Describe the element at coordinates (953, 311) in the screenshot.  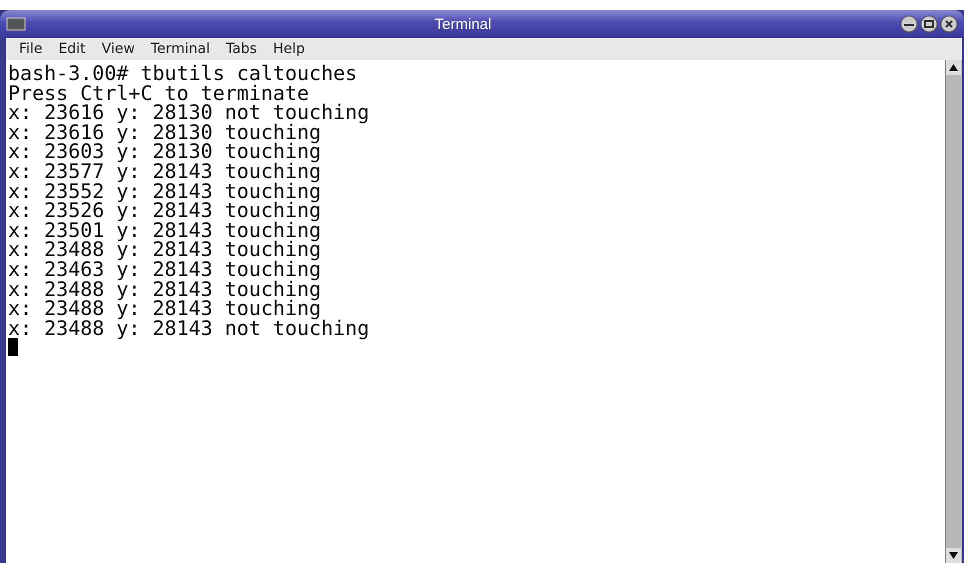
I see `scrollbar` at that location.